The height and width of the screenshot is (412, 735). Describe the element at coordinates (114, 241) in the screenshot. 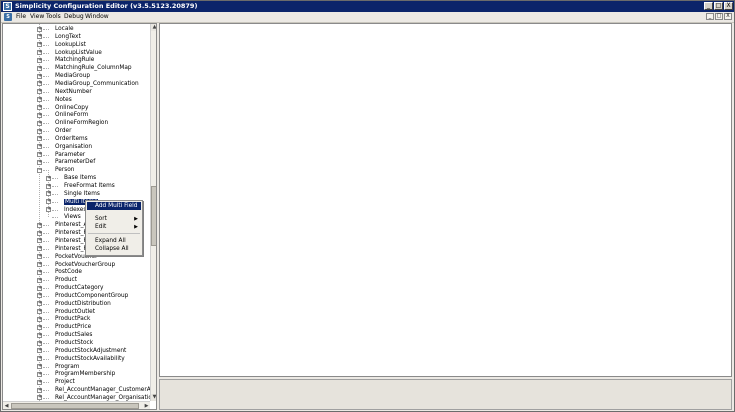

I see `menu-item-expand-all: Expand All` at that location.